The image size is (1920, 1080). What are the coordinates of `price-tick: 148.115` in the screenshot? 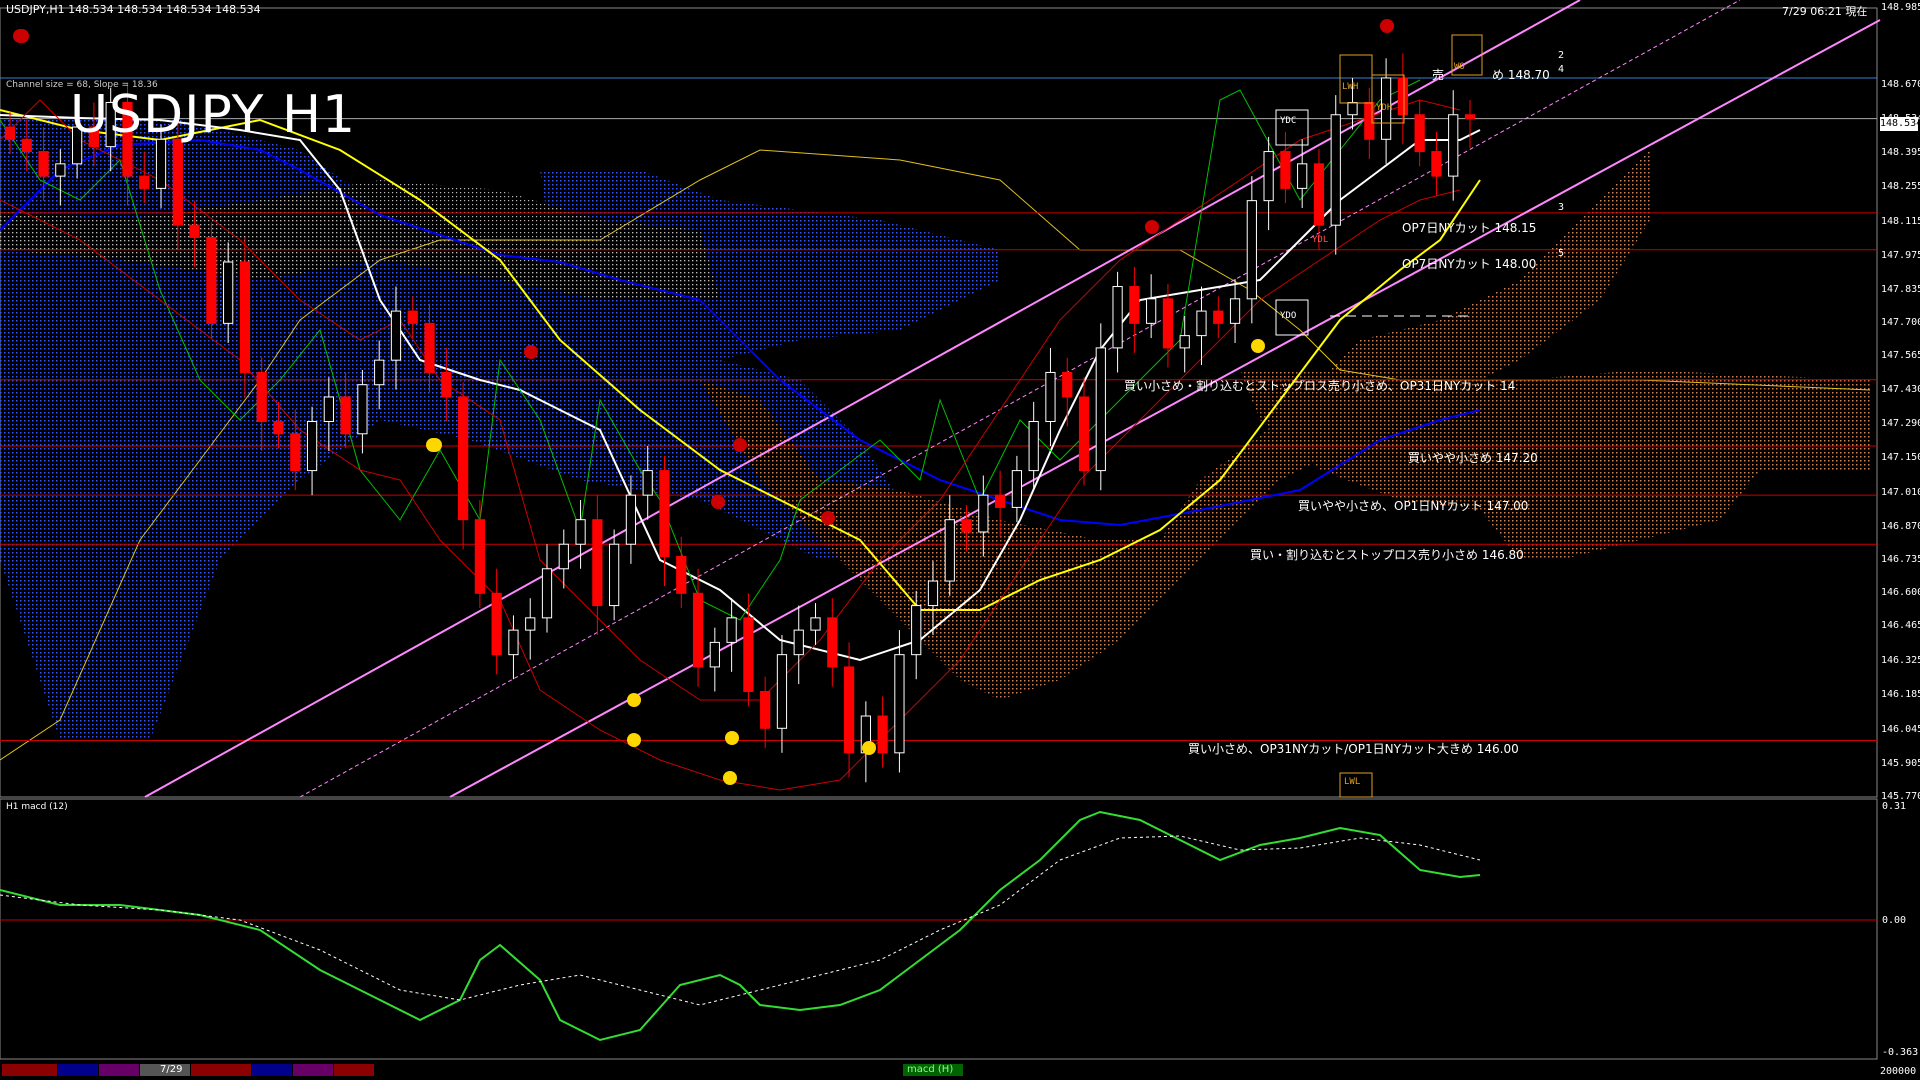 It's located at (1900, 221).